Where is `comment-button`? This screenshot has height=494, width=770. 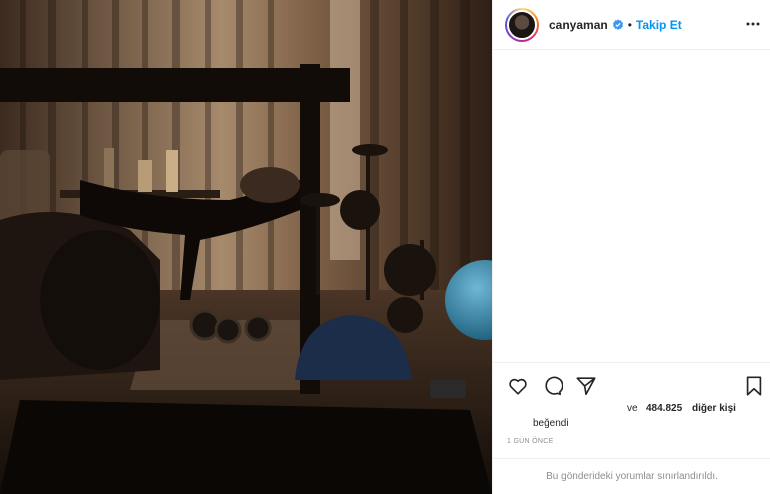 comment-button is located at coordinates (552, 386).